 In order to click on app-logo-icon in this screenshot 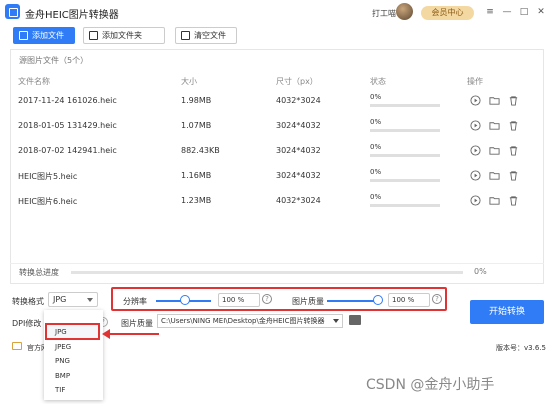, I will do `click(12, 11)`.